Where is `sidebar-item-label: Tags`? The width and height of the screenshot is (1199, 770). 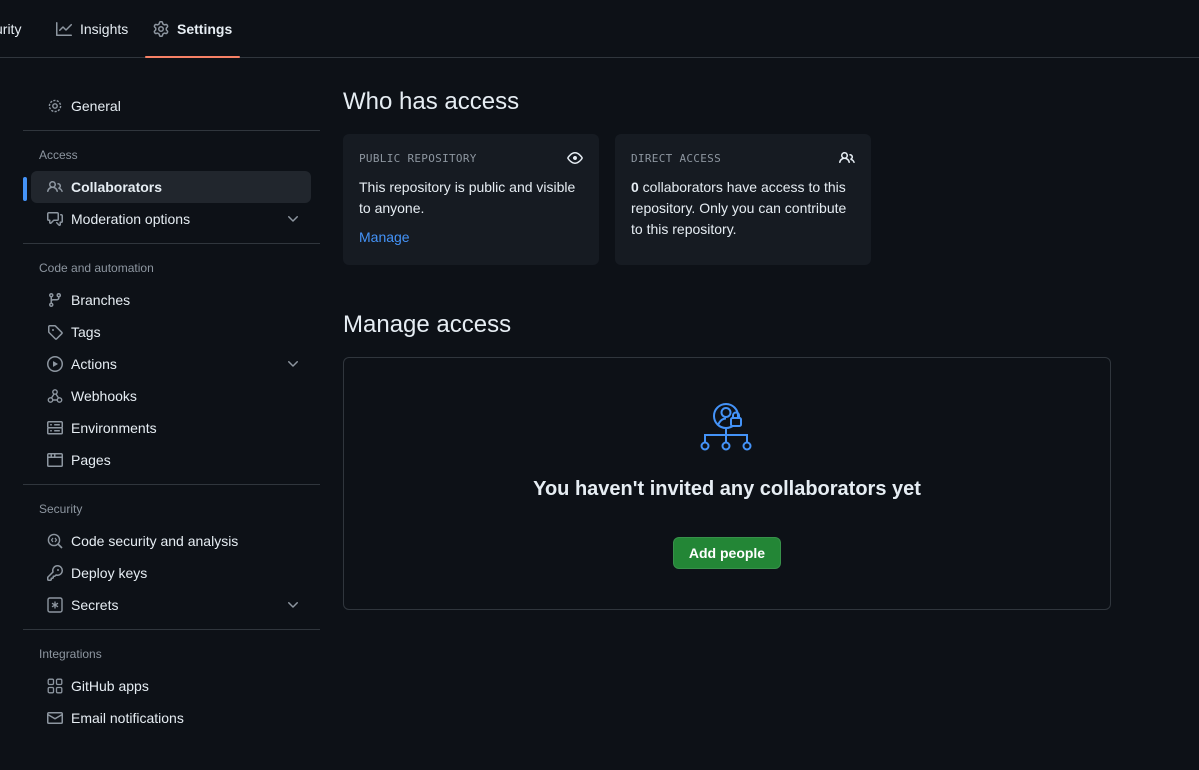 sidebar-item-label: Tags is located at coordinates (86, 332).